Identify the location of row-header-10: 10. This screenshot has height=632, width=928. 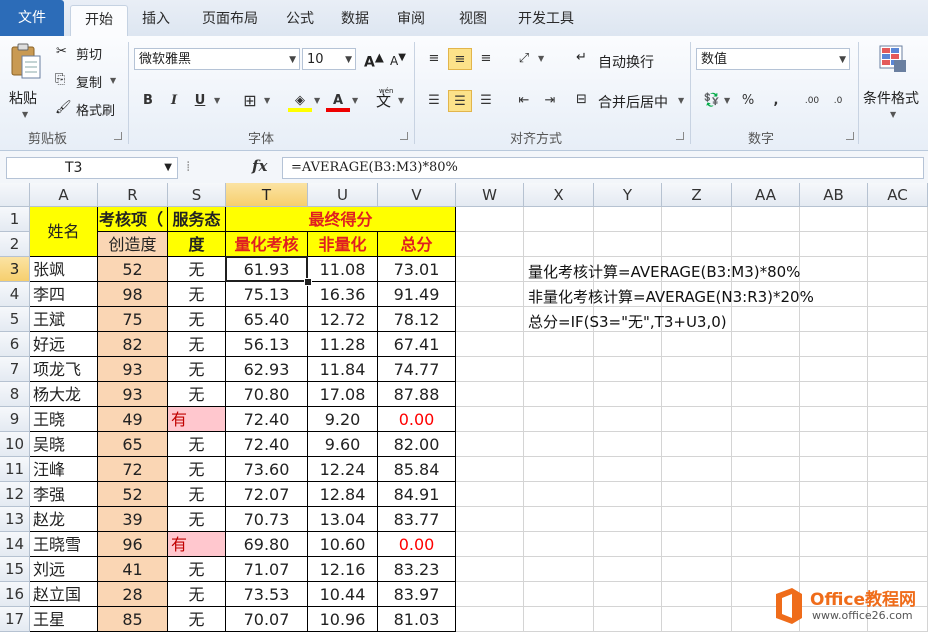
(15, 444).